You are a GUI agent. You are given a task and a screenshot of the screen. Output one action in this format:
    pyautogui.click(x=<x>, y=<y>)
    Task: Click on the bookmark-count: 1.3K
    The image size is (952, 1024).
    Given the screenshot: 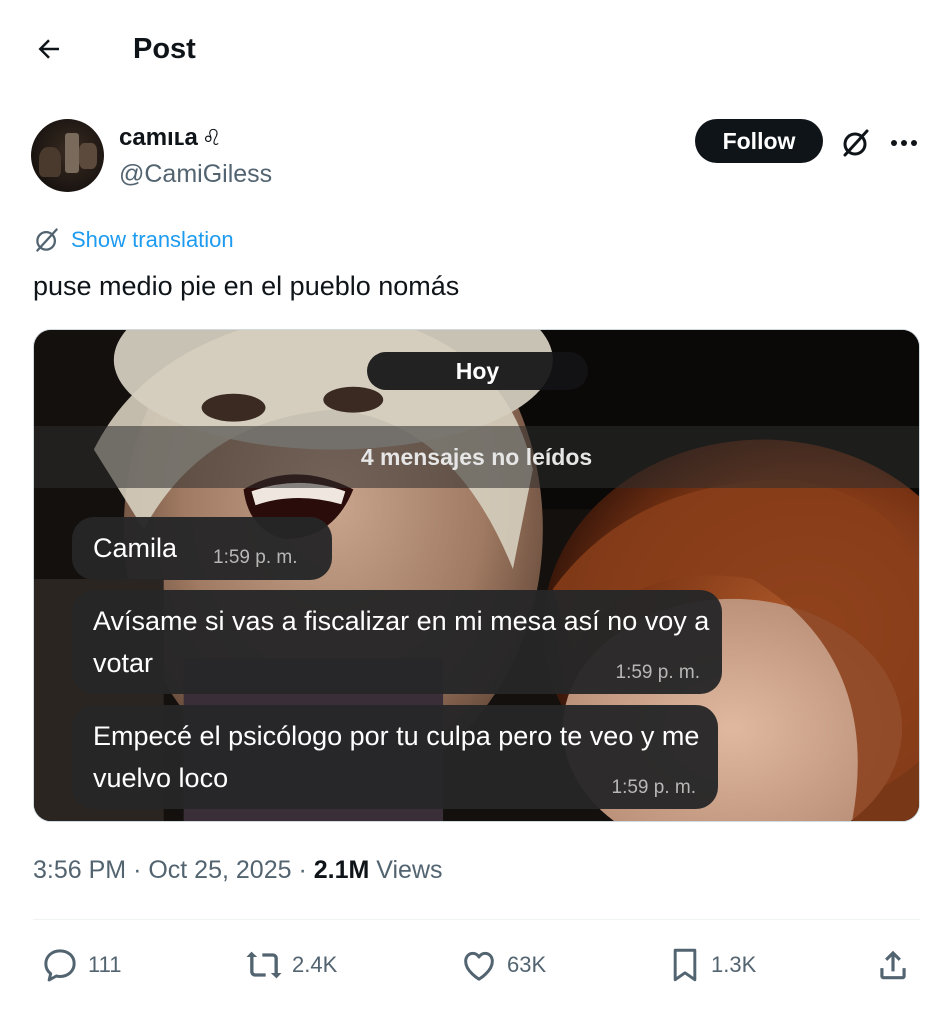 What is the action you would take?
    pyautogui.click(x=734, y=964)
    